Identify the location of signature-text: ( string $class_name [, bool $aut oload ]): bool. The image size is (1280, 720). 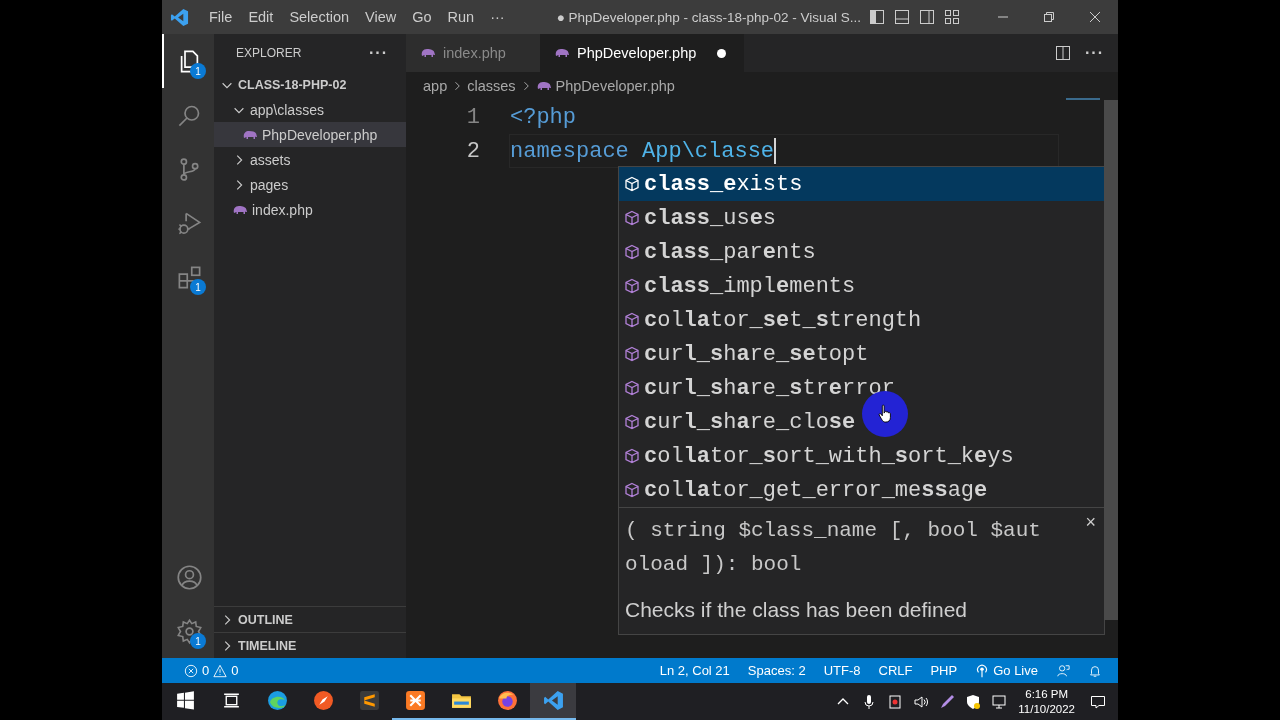
(833, 548).